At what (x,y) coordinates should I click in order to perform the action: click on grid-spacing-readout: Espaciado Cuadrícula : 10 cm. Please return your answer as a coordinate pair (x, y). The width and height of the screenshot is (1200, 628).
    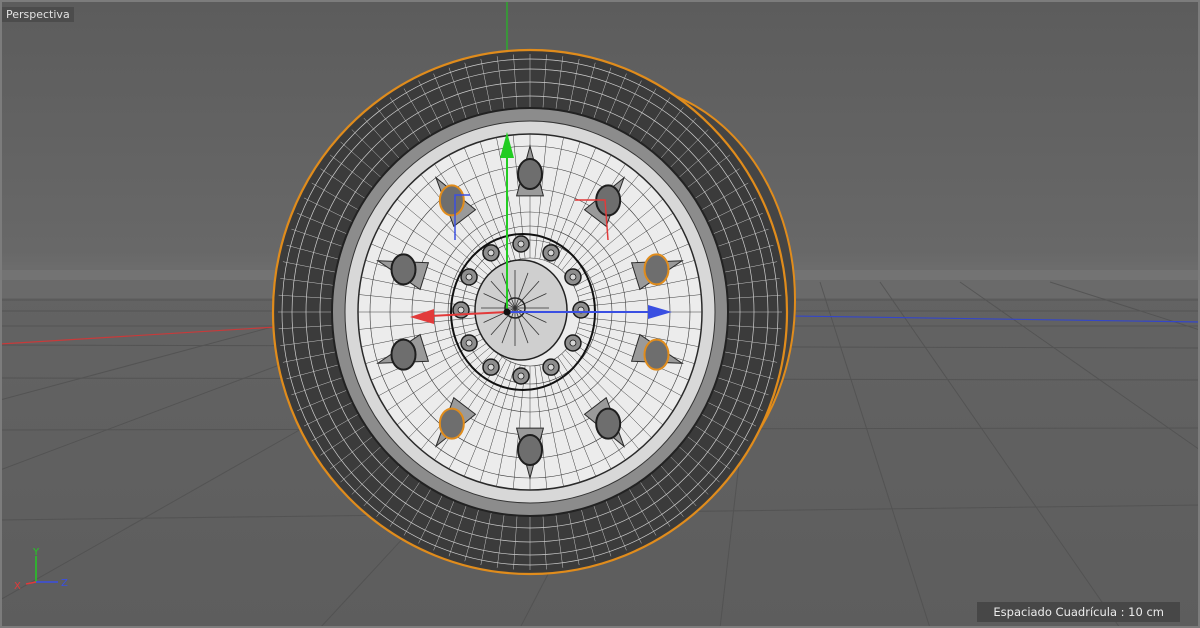
    Looking at the image, I should click on (1078, 612).